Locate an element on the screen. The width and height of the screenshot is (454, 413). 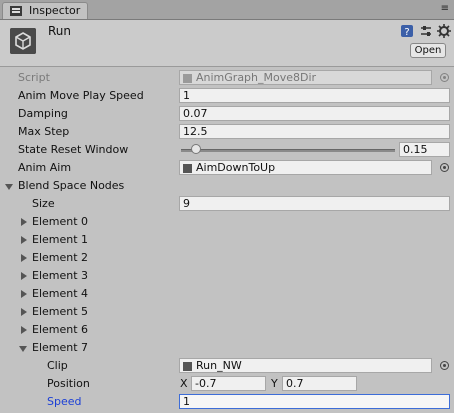
damping-input: 0.07 is located at coordinates (314, 113).